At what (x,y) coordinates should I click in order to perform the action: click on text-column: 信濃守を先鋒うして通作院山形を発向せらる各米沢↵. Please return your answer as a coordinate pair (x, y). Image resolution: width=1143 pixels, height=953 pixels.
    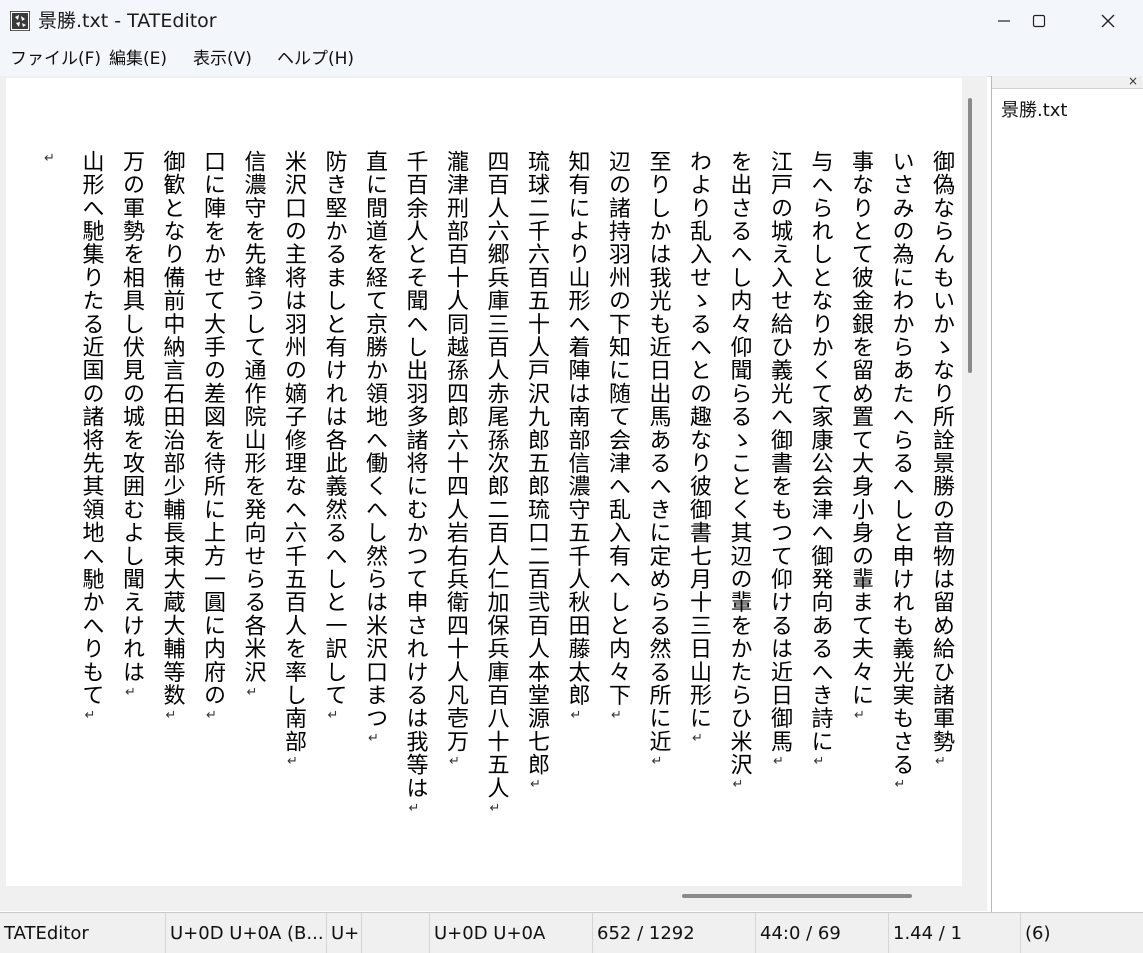
    Looking at the image, I should click on (253, 424).